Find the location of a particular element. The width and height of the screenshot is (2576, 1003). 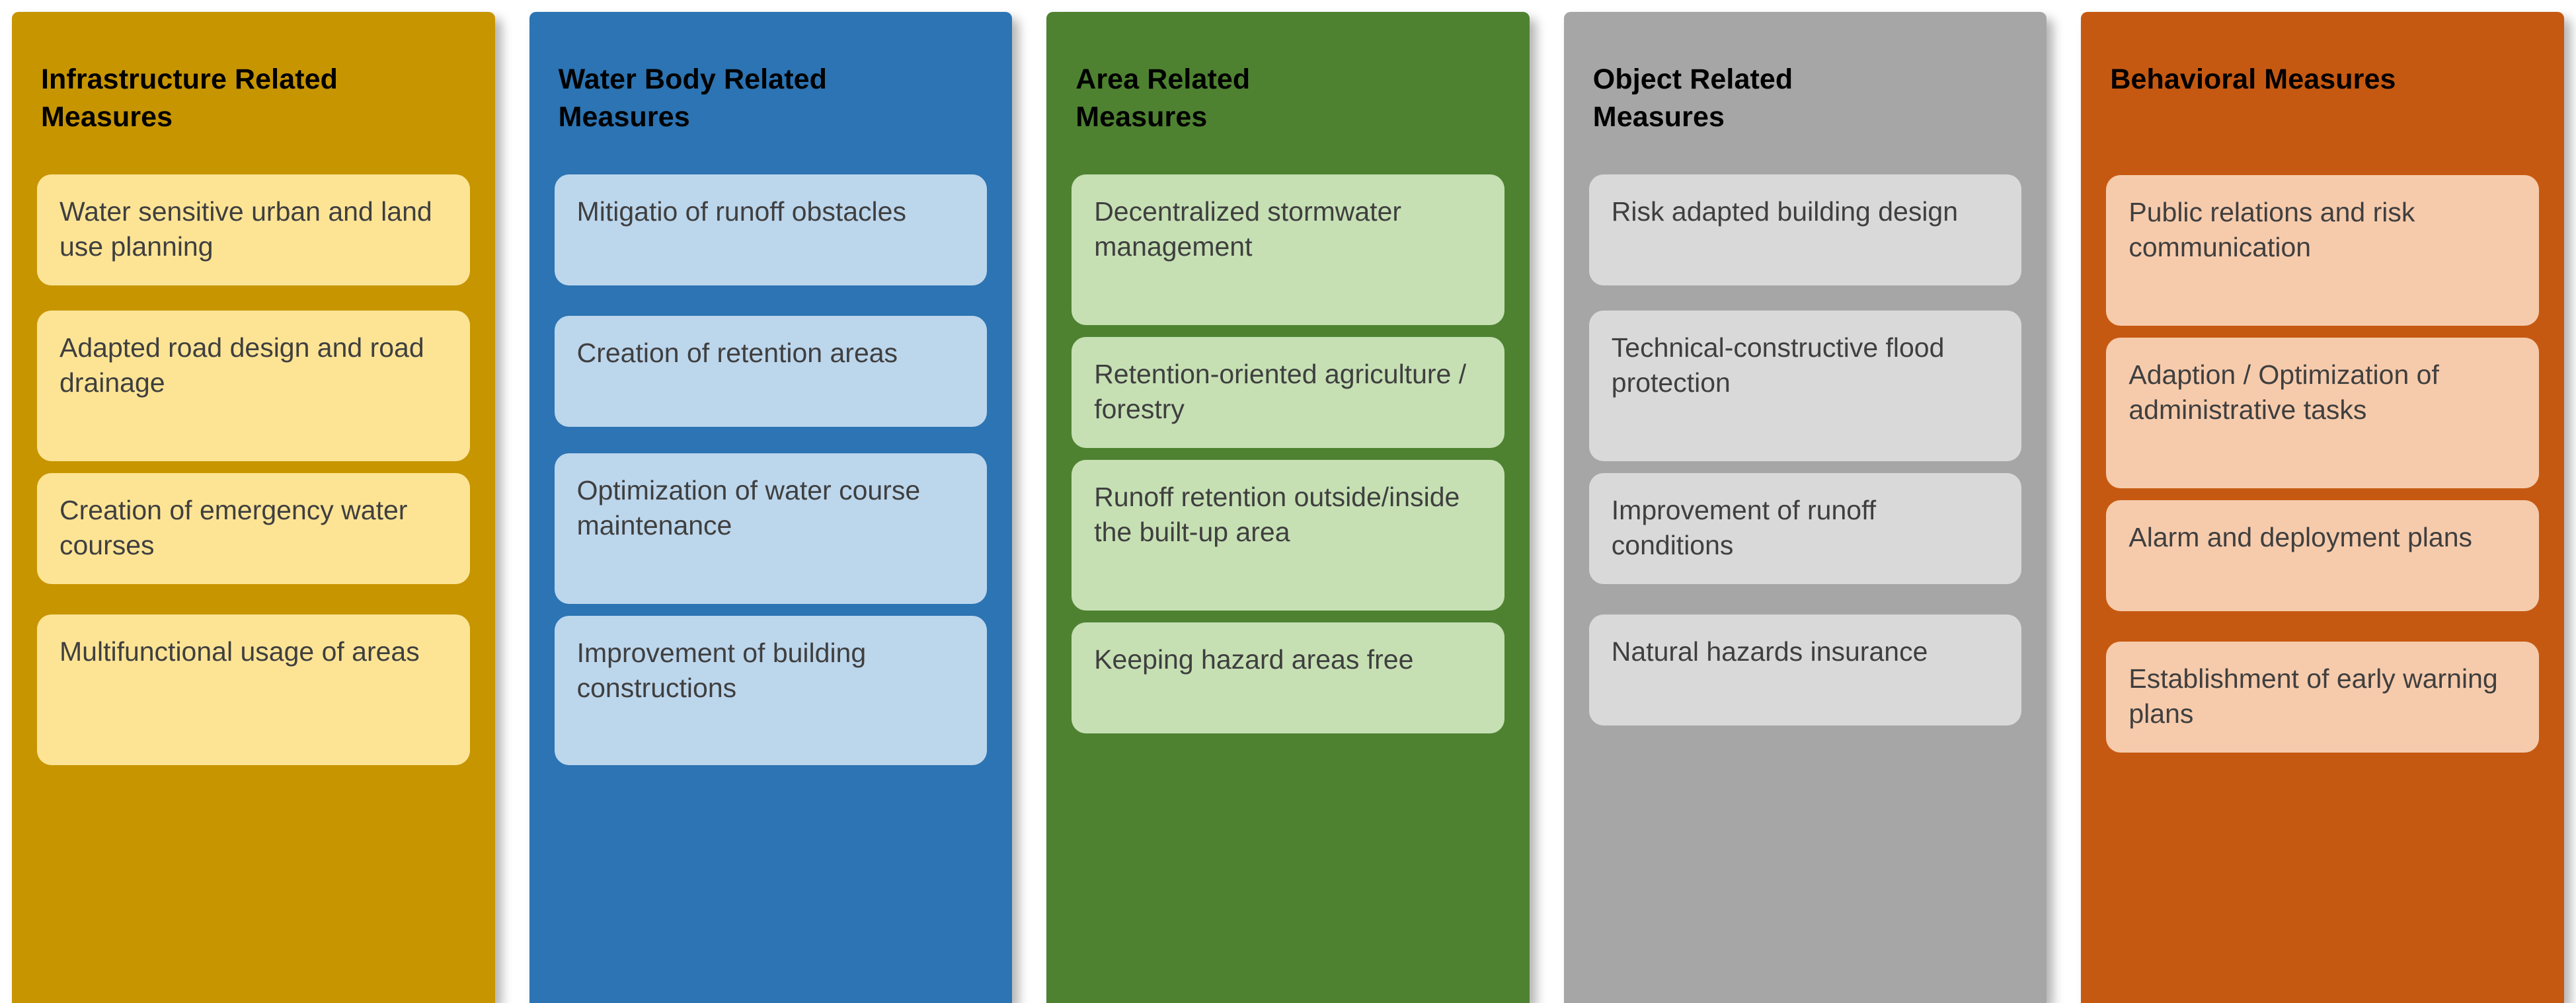

measure-label: Decentralized stormwater management is located at coordinates (1248, 229).